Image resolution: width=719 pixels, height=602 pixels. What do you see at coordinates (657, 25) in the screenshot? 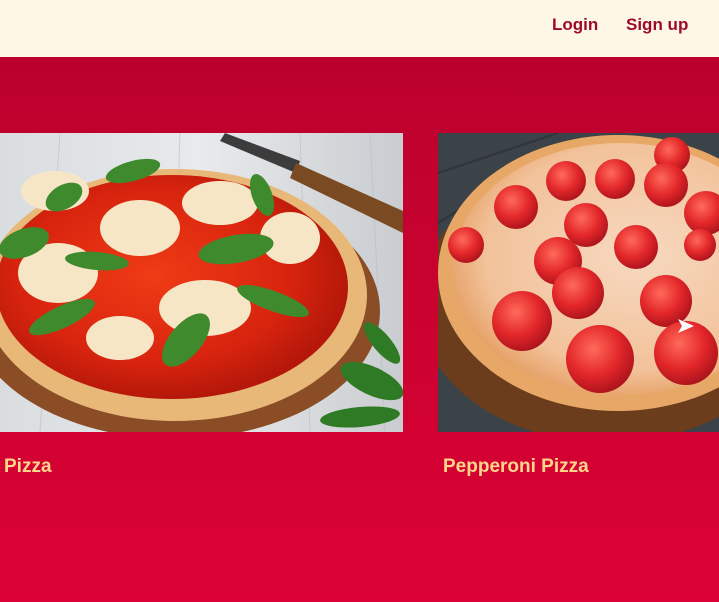
I see `signup-link: Sign up` at bounding box center [657, 25].